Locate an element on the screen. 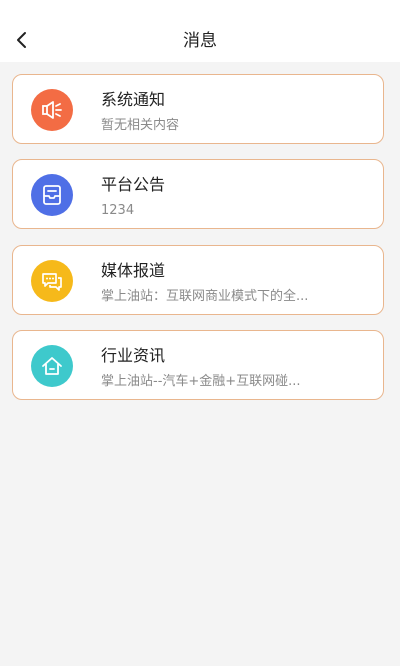 This screenshot has width=400, height=666. chat-icon is located at coordinates (52, 282).